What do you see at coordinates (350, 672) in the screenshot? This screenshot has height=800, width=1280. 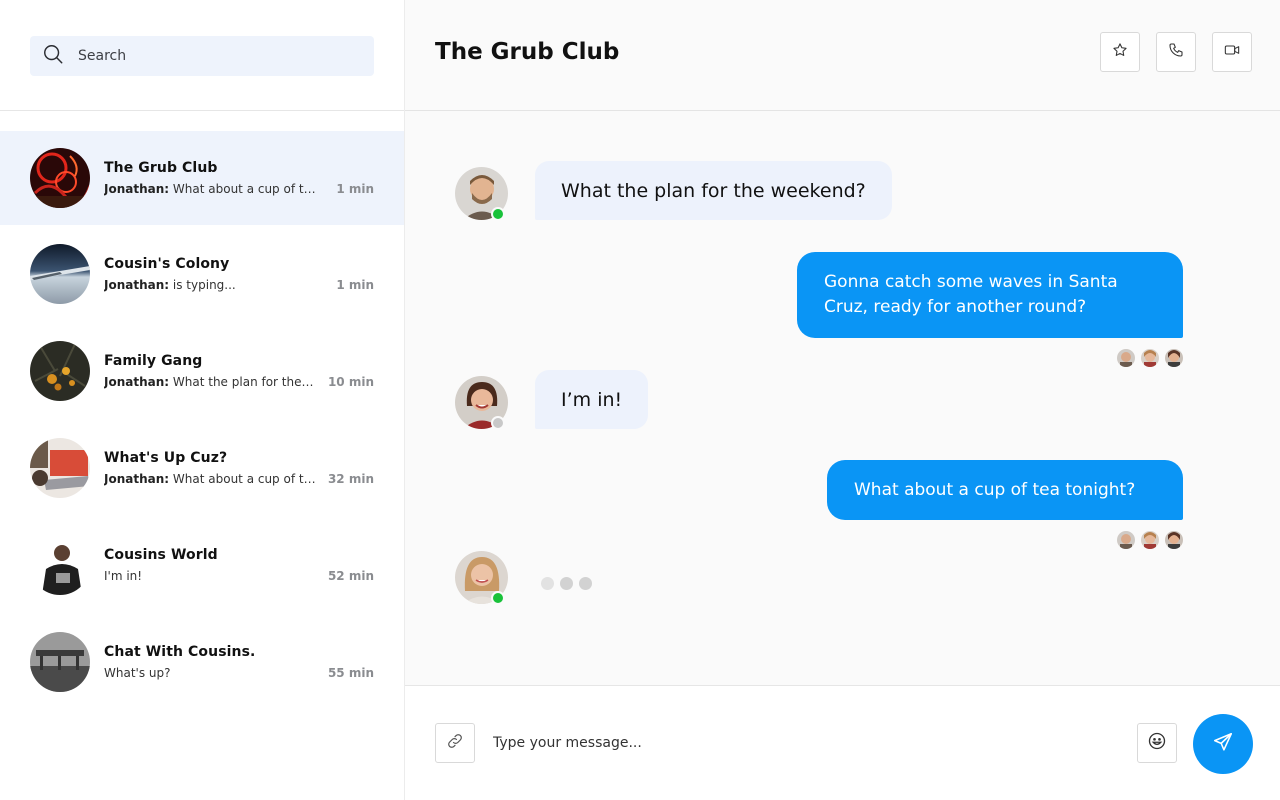 I see `conversation-time: 55 min` at bounding box center [350, 672].